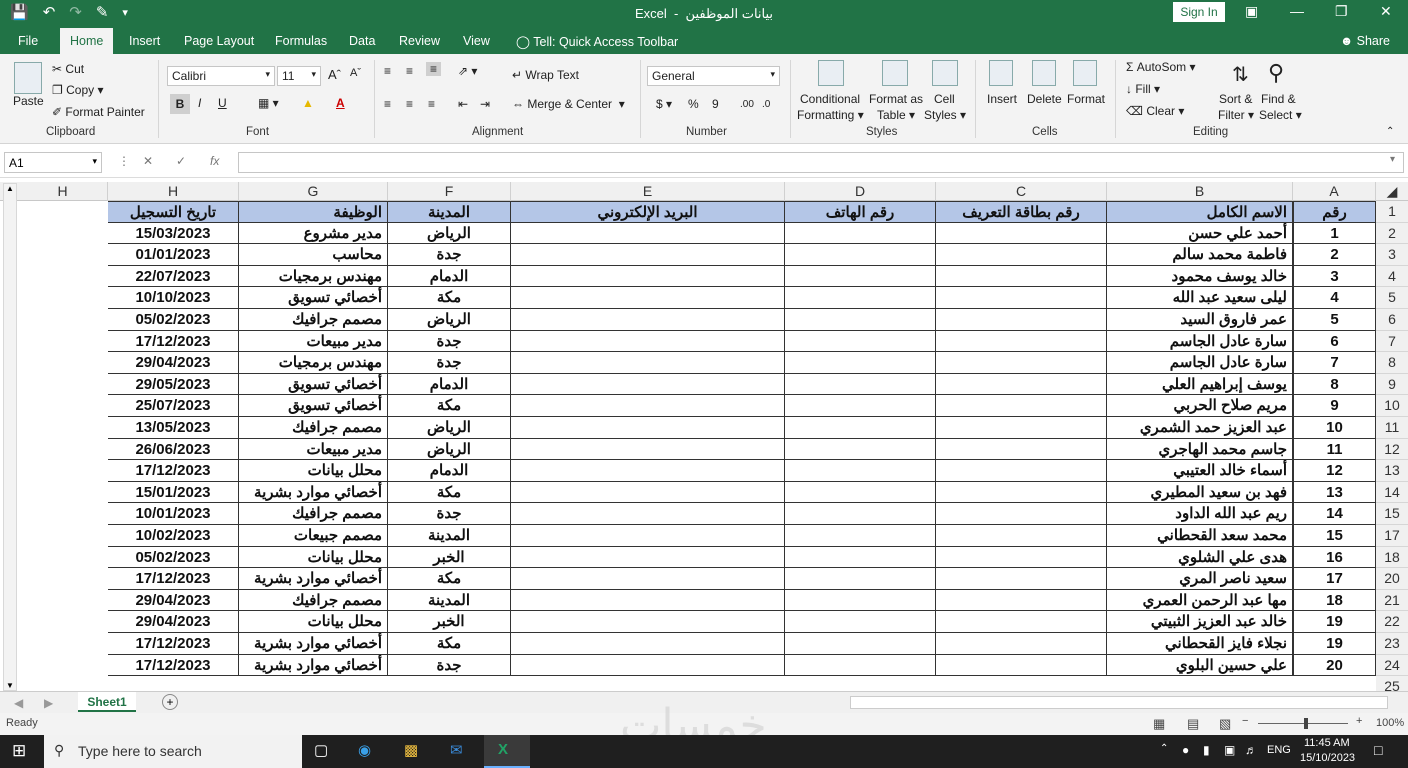  What do you see at coordinates (830, 99) in the screenshot?
I see `conditional-formatting-button: Conditional` at bounding box center [830, 99].